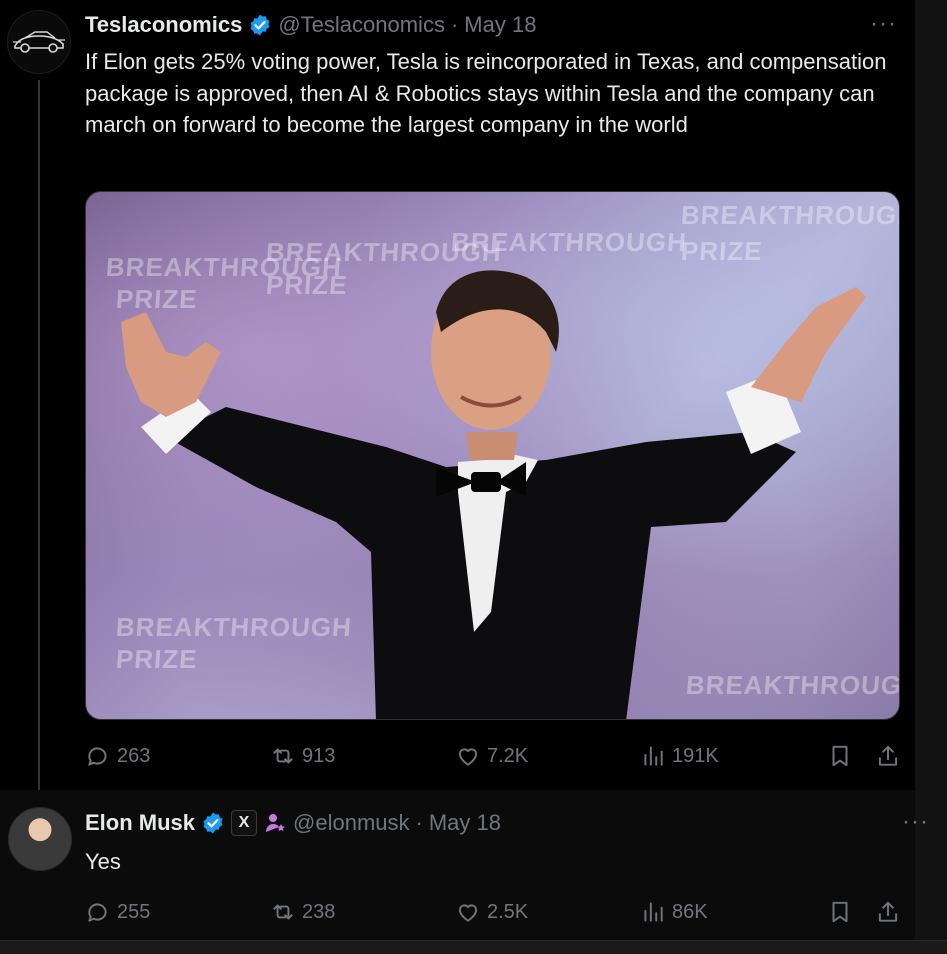 The height and width of the screenshot is (954, 947). I want to click on like-count: 2.5K, so click(508, 911).